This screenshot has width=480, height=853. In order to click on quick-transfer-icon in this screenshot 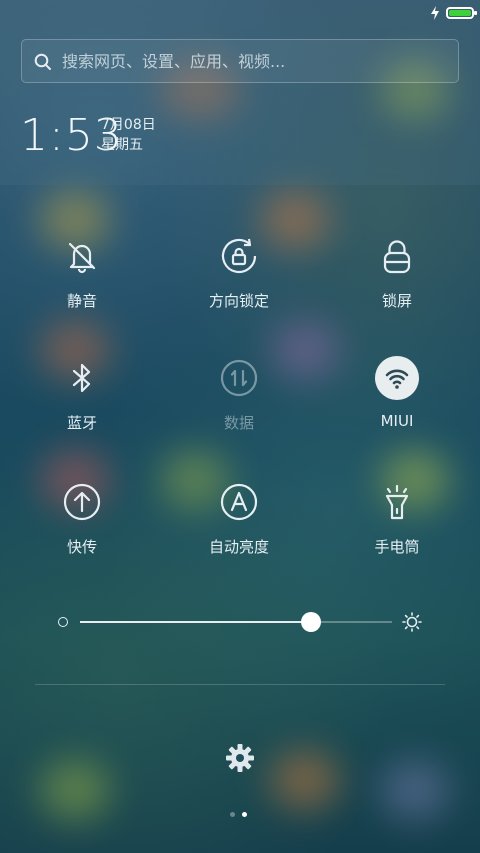, I will do `click(82, 502)`.